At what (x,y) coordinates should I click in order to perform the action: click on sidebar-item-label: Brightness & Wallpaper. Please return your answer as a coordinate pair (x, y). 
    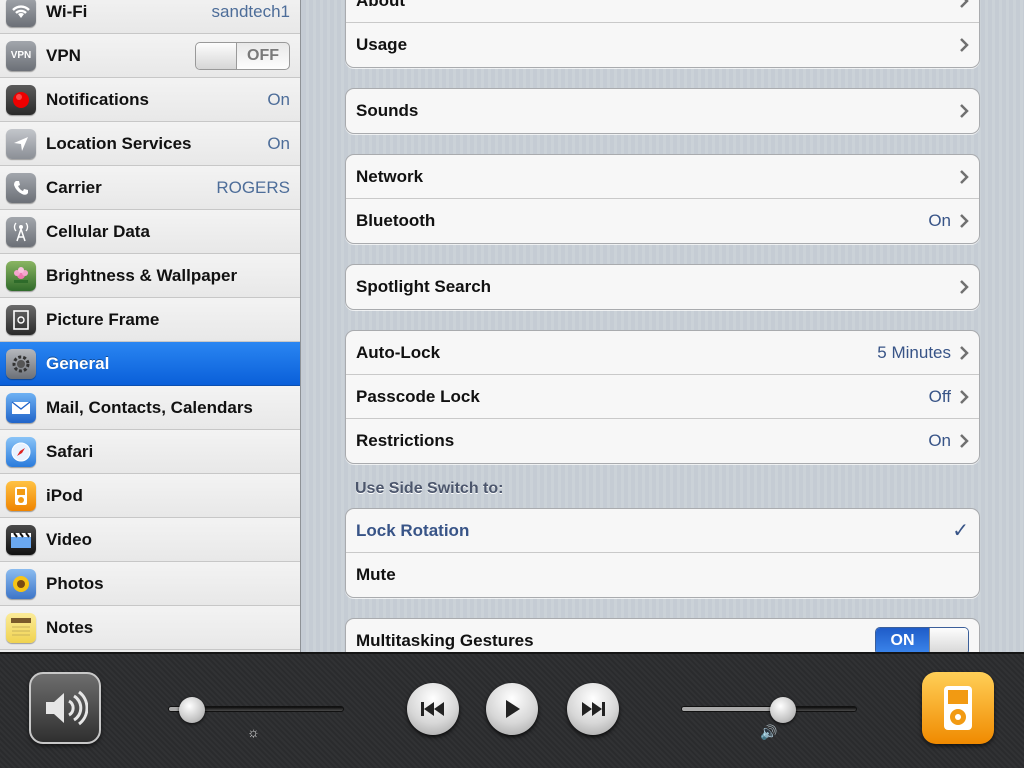
    Looking at the image, I should click on (142, 275).